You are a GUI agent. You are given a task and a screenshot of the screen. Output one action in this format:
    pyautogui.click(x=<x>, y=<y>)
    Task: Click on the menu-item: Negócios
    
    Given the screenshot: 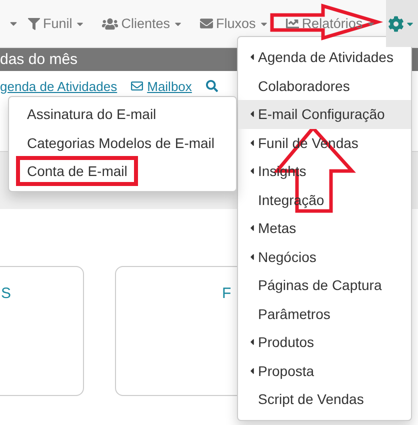 What is the action you would take?
    pyautogui.click(x=324, y=256)
    